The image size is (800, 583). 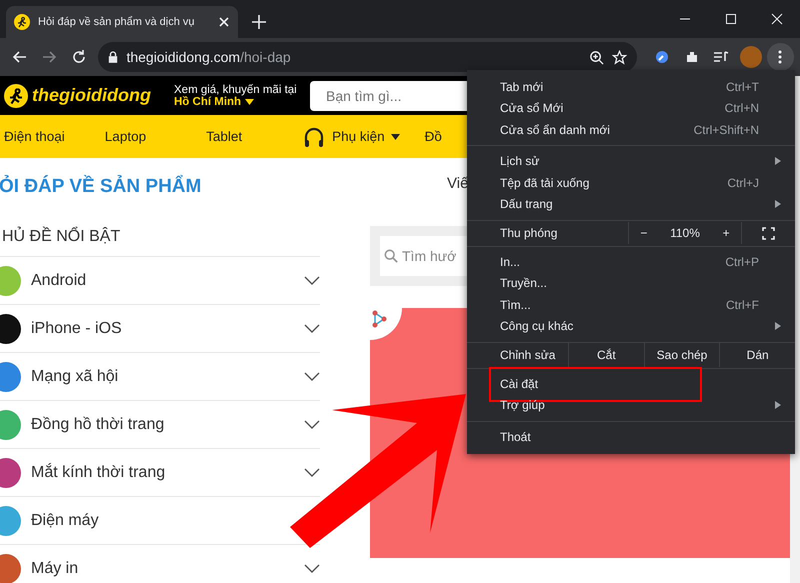 What do you see at coordinates (527, 204) in the screenshot?
I see `menu-item-label: Dấu trang` at bounding box center [527, 204].